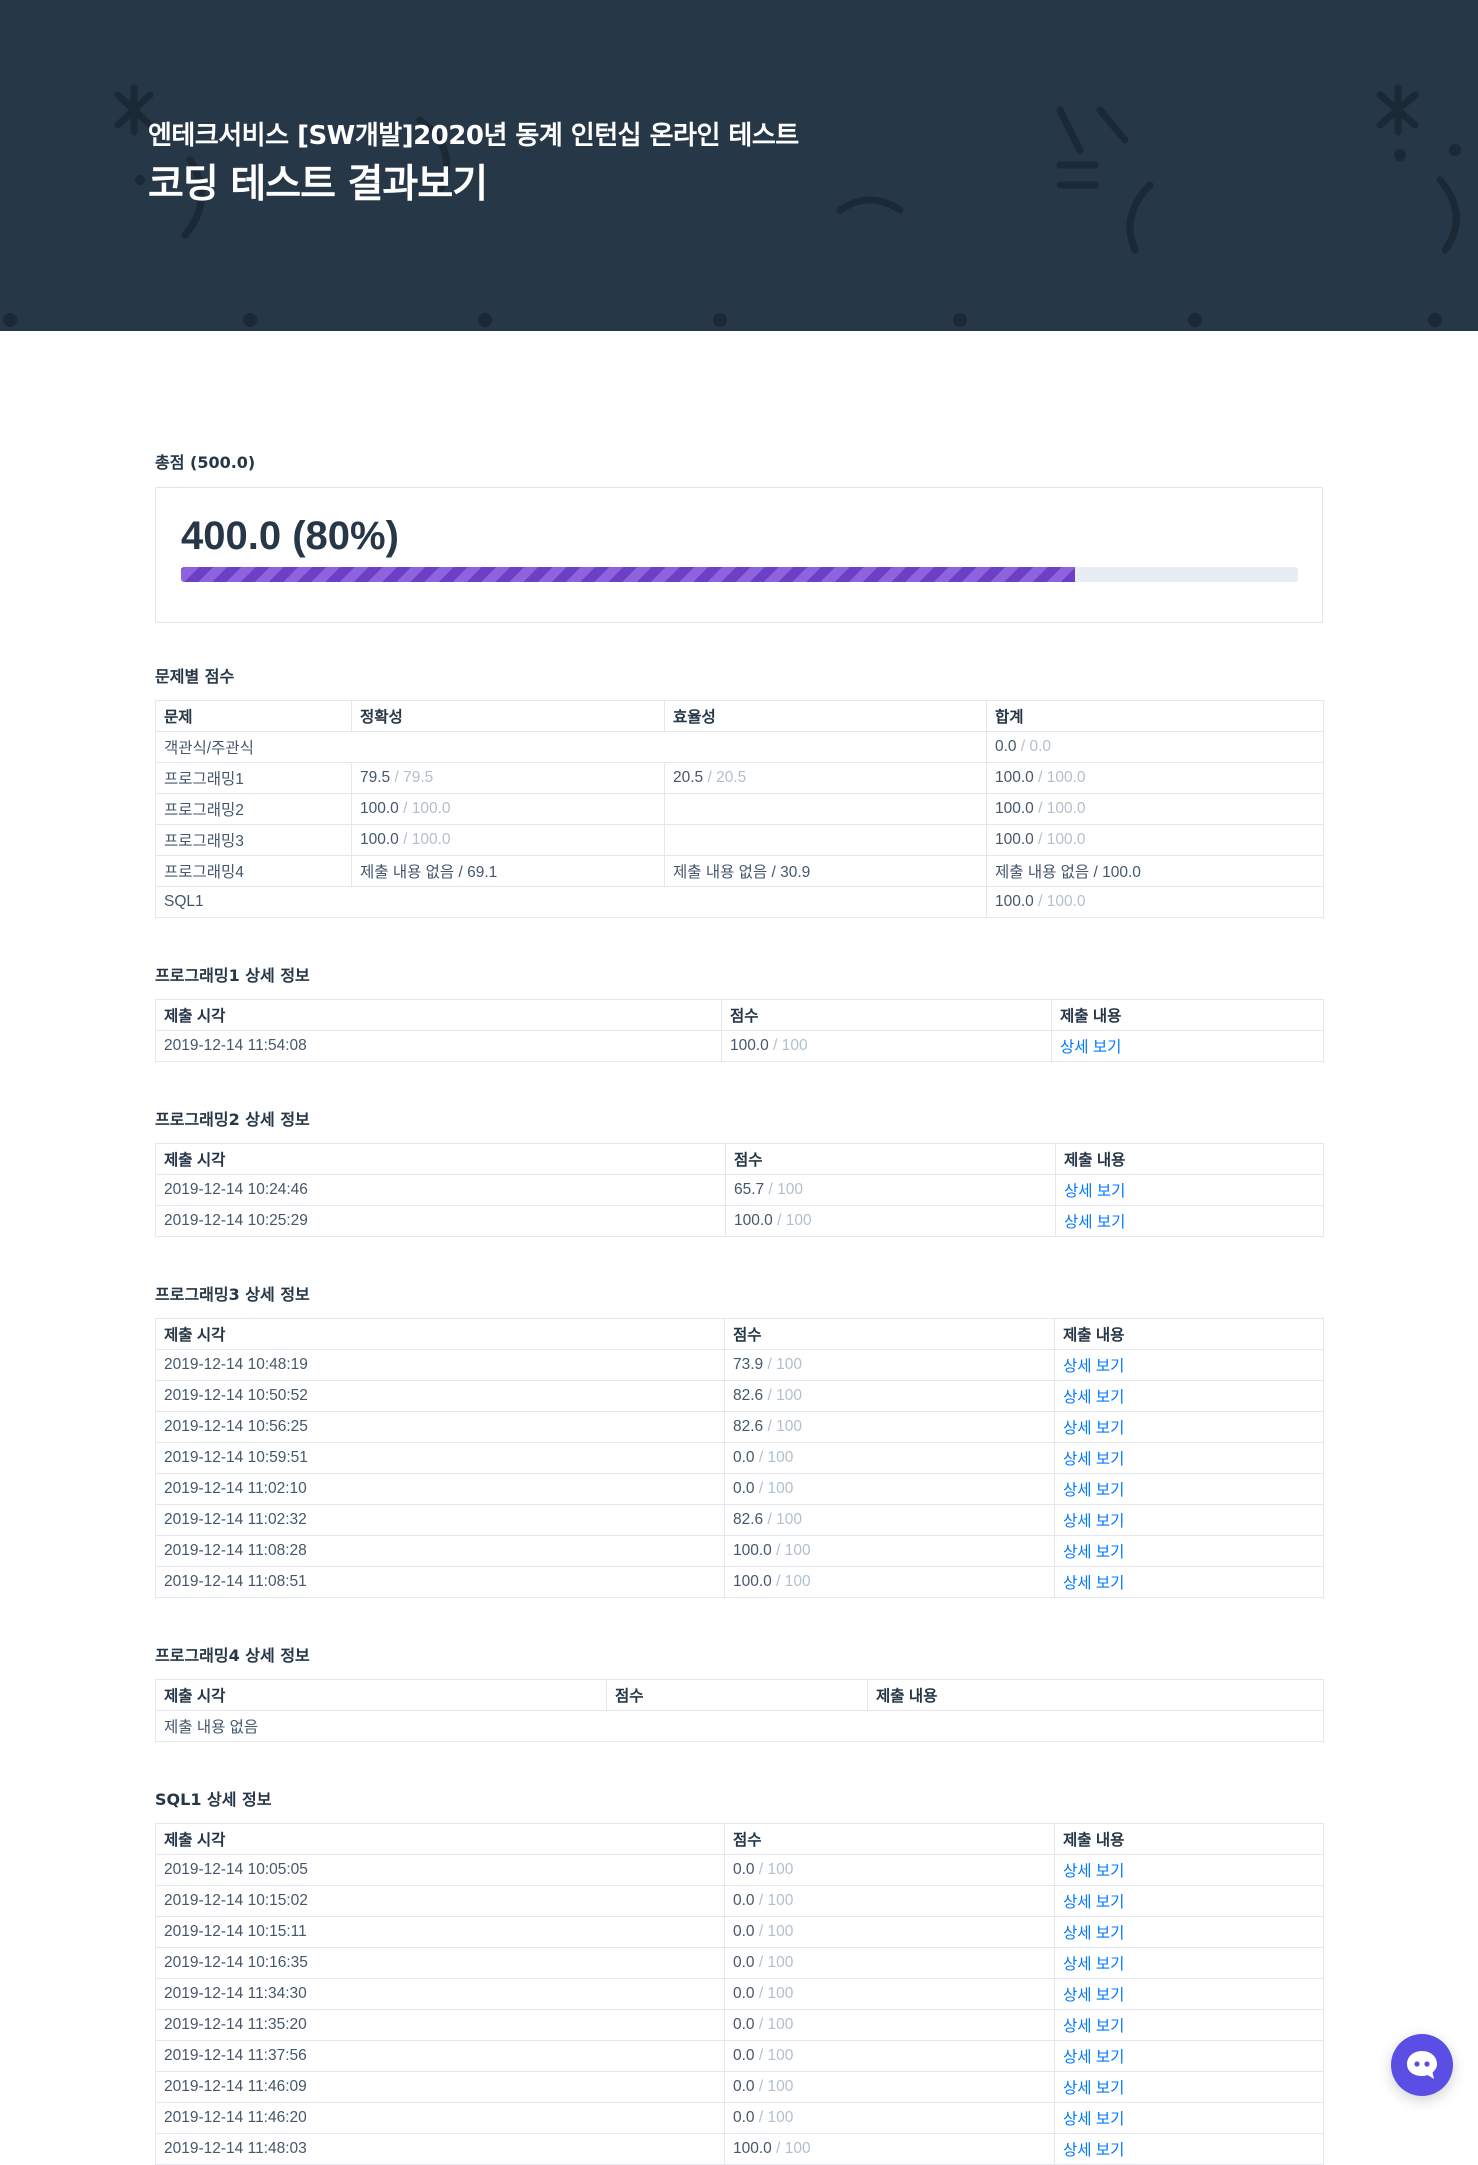 Image resolution: width=1478 pixels, height=2165 pixels. Describe the element at coordinates (438, 1015) in the screenshot. I see `column-header: 제출 시각` at that location.